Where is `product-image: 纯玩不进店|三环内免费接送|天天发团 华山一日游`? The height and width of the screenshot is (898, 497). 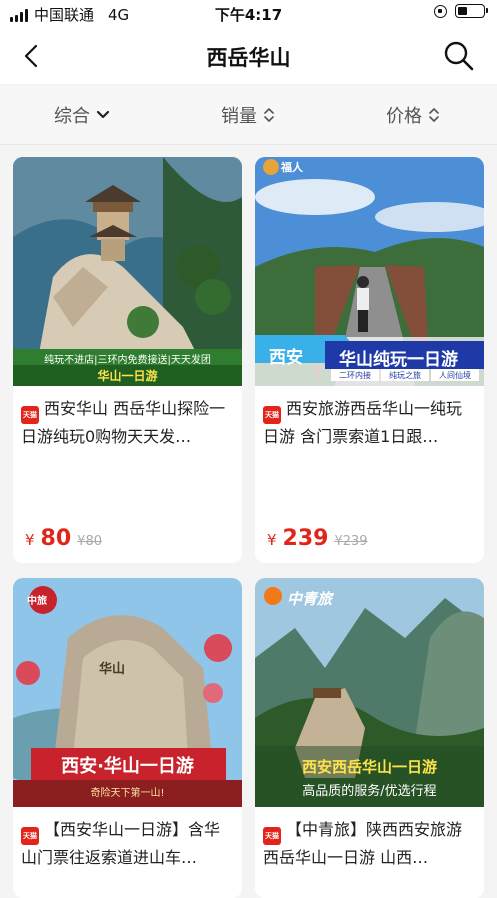 product-image: 纯玩不进店|三环内免费接送|天天发团 华山一日游 is located at coordinates (127, 271).